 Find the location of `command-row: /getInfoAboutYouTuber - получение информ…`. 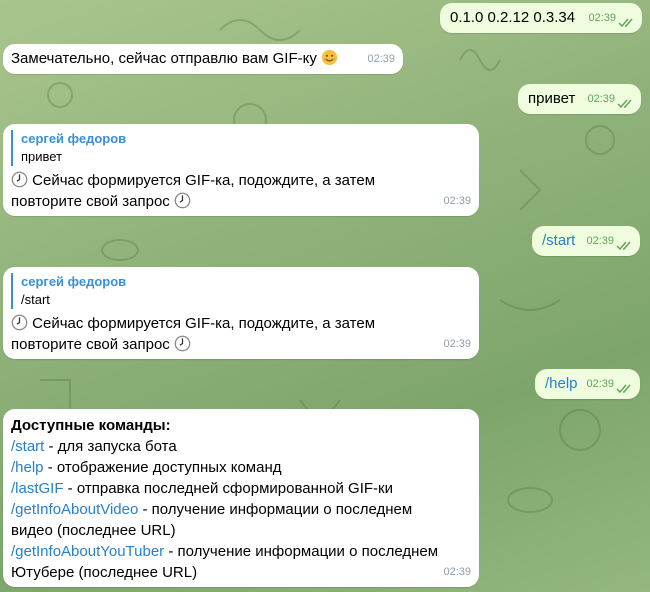

command-row: /getInfoAboutYouTuber - получение информ… is located at coordinates (225, 562).